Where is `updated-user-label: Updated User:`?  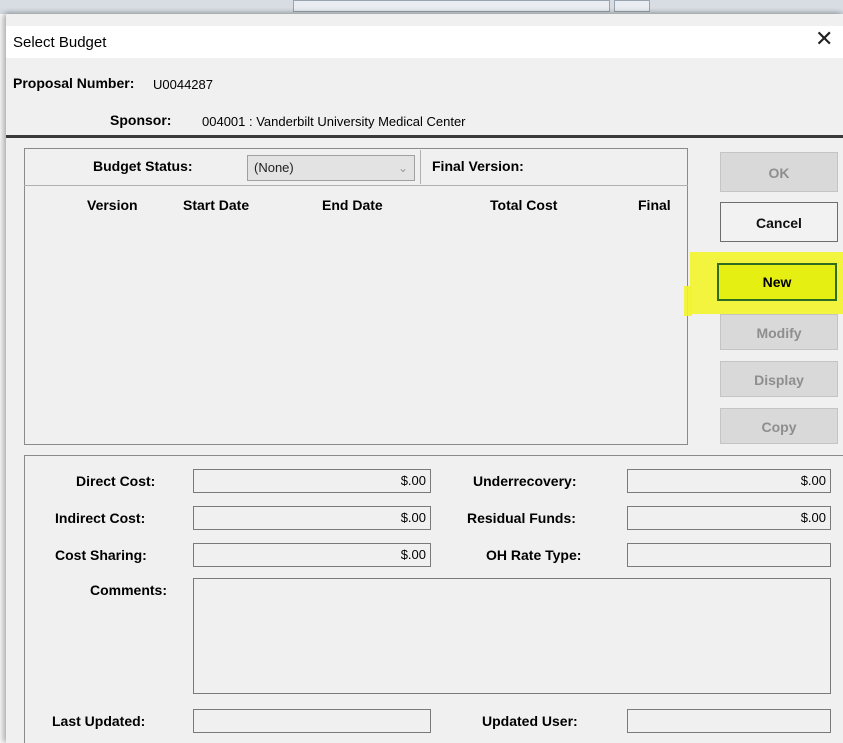 updated-user-label: Updated User: is located at coordinates (530, 721).